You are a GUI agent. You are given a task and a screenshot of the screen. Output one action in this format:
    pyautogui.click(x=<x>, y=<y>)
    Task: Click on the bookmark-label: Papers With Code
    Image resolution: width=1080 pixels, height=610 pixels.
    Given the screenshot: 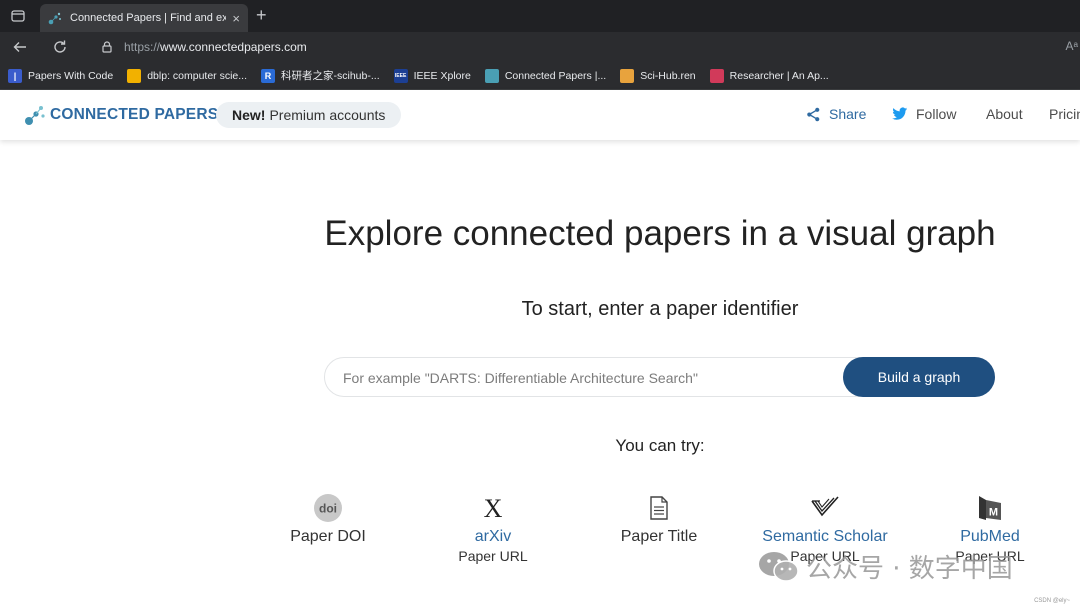 What is the action you would take?
    pyautogui.click(x=71, y=75)
    